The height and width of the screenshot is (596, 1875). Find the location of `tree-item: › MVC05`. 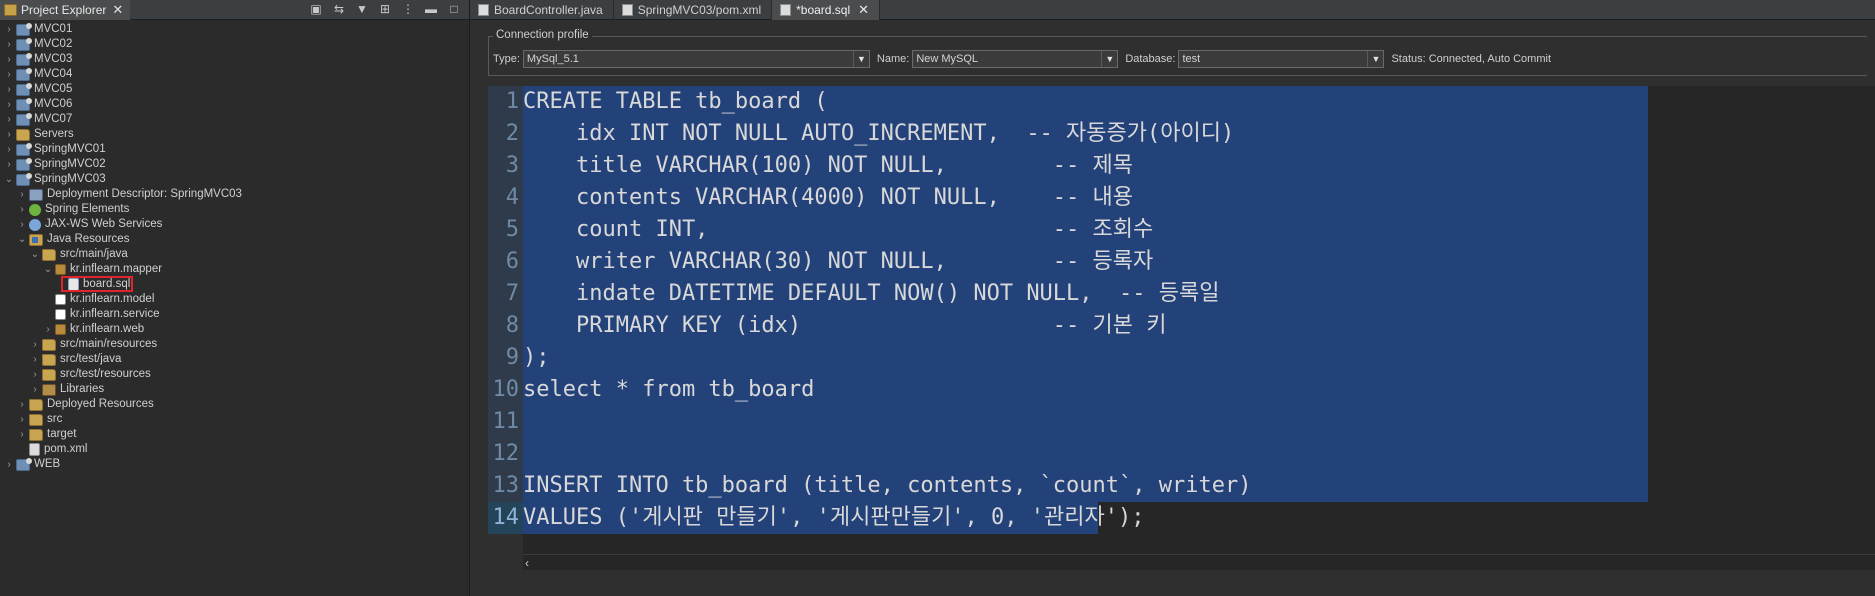

tree-item: › MVC05 is located at coordinates (234, 89).